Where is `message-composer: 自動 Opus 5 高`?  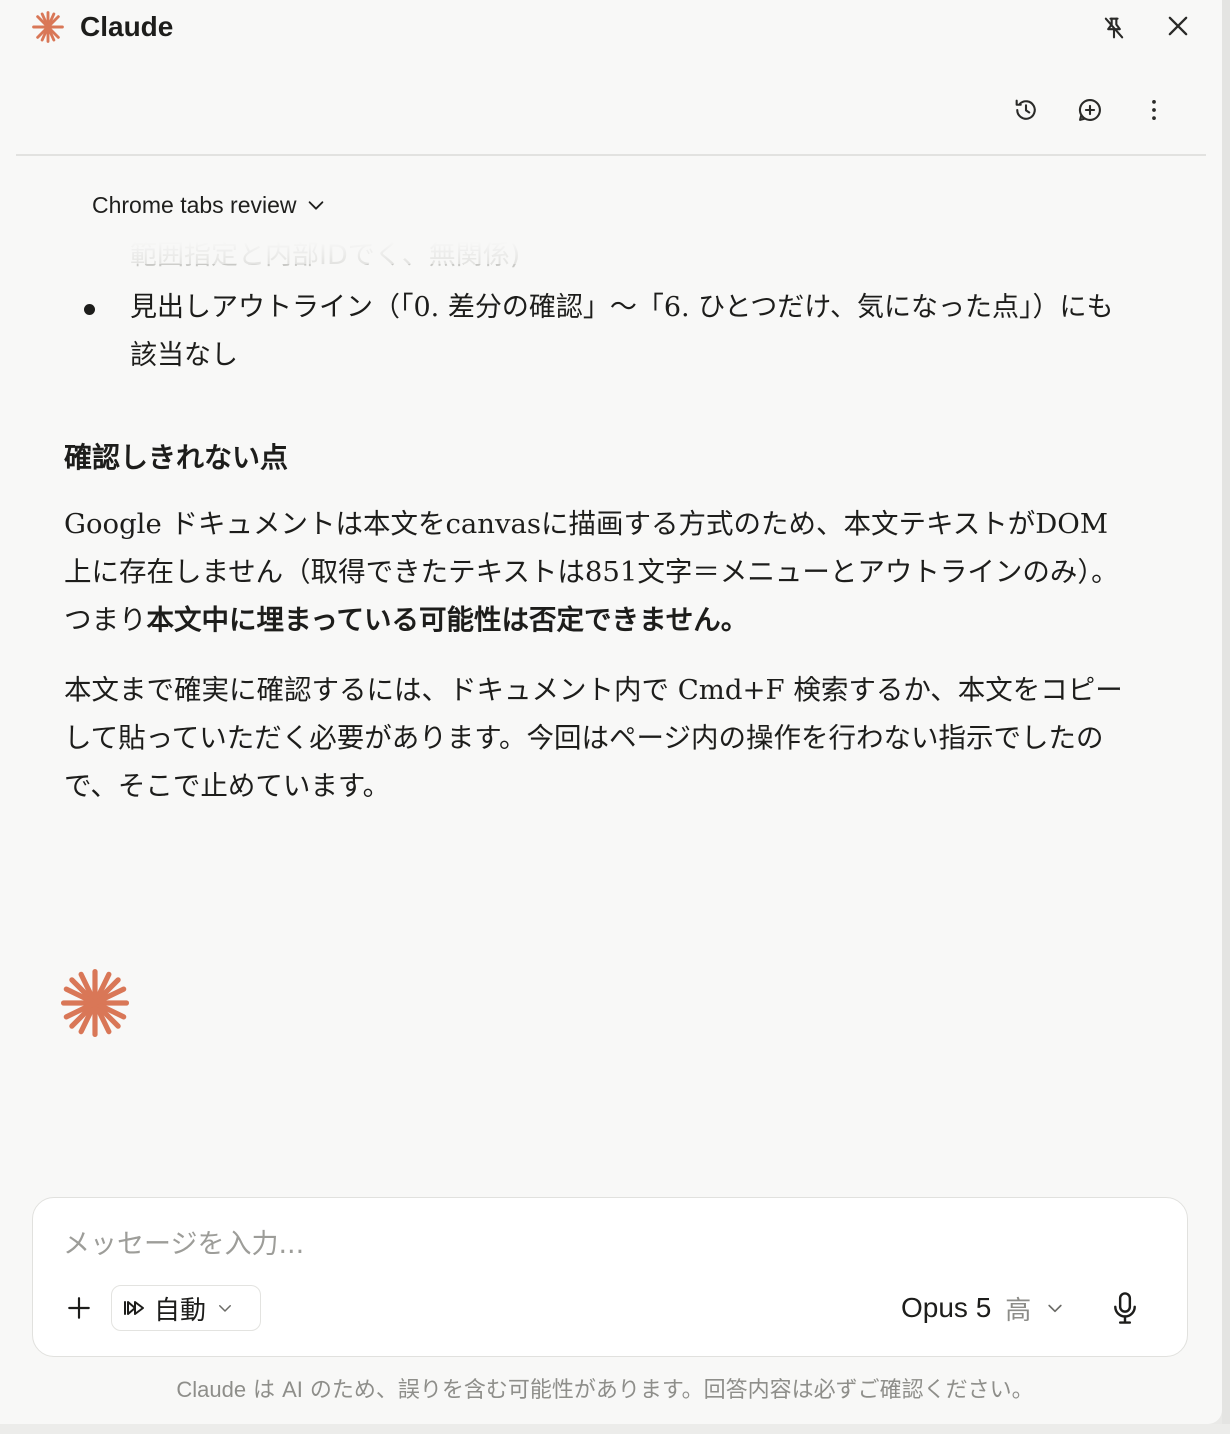
message-composer: 自動 Opus 5 高 is located at coordinates (610, 1277).